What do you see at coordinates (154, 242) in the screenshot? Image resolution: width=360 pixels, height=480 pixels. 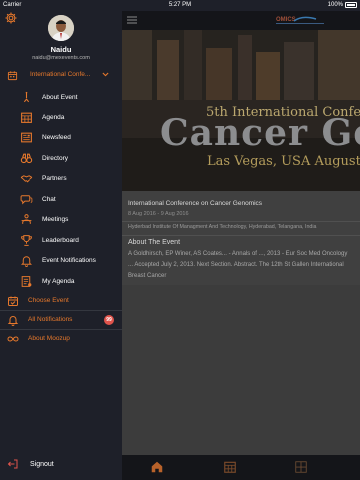 I see `about-event-heading: About The Event` at bounding box center [154, 242].